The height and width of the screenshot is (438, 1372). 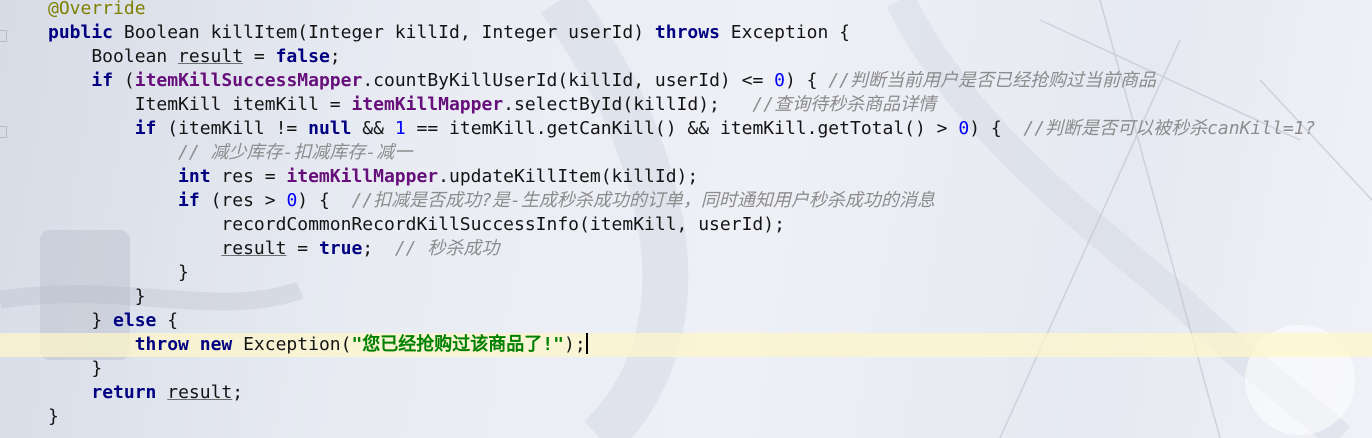 I want to click on token-comment: //判断当前用户是否已经抢购过当前商品, so click(x=992, y=80).